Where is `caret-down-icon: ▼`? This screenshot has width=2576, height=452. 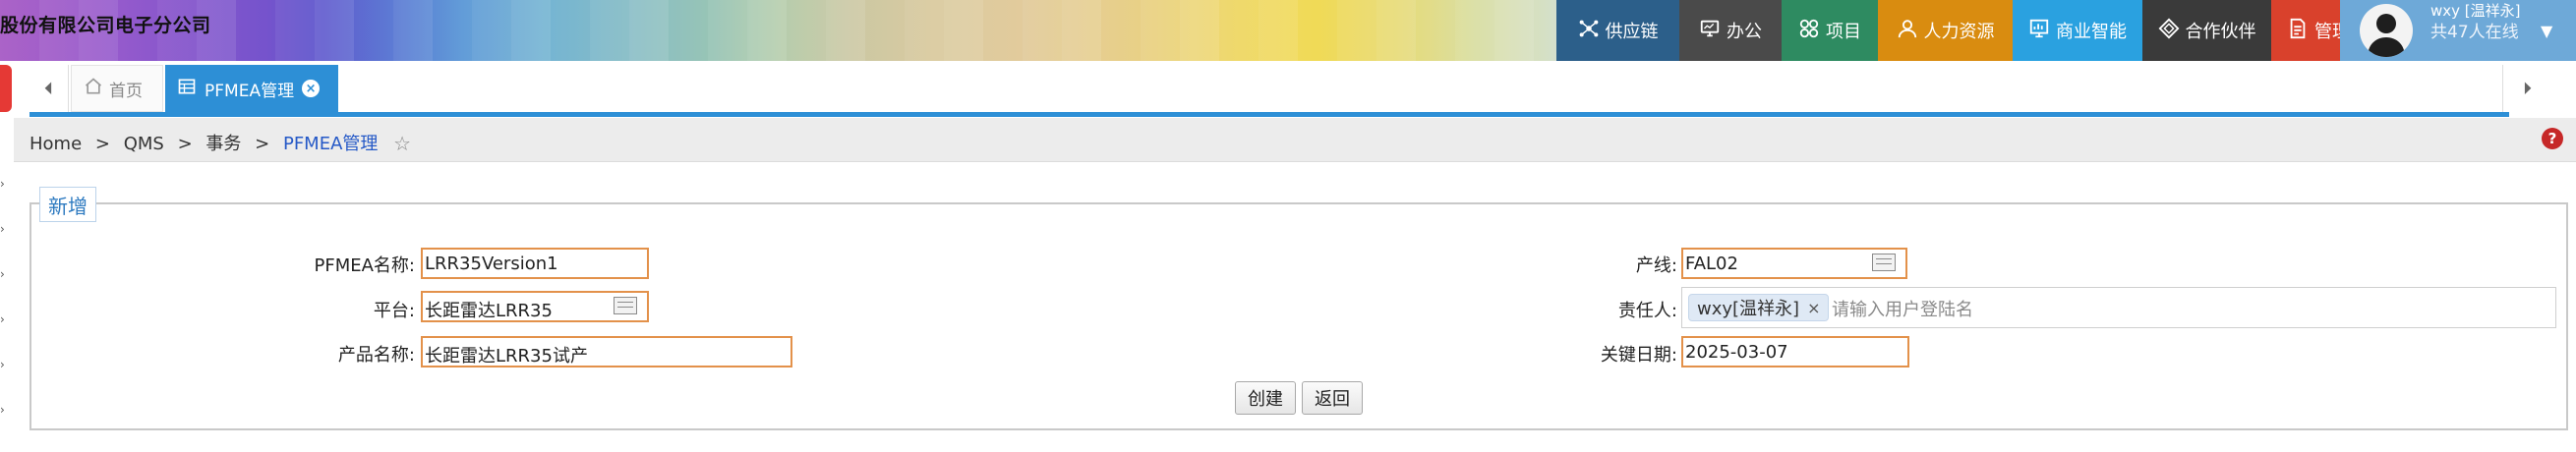 caret-down-icon: ▼ is located at coordinates (2546, 31).